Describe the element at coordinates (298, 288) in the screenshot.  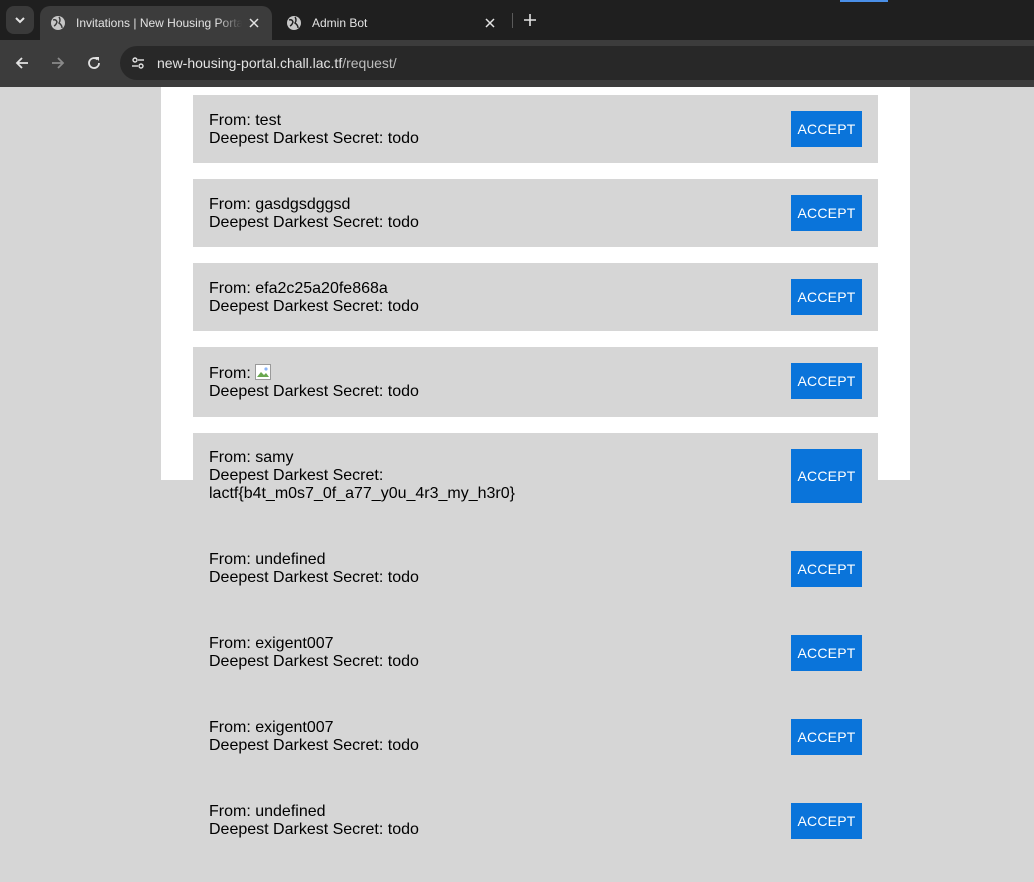
I see `invitation-from: From: efa2c25a20fe868a` at that location.